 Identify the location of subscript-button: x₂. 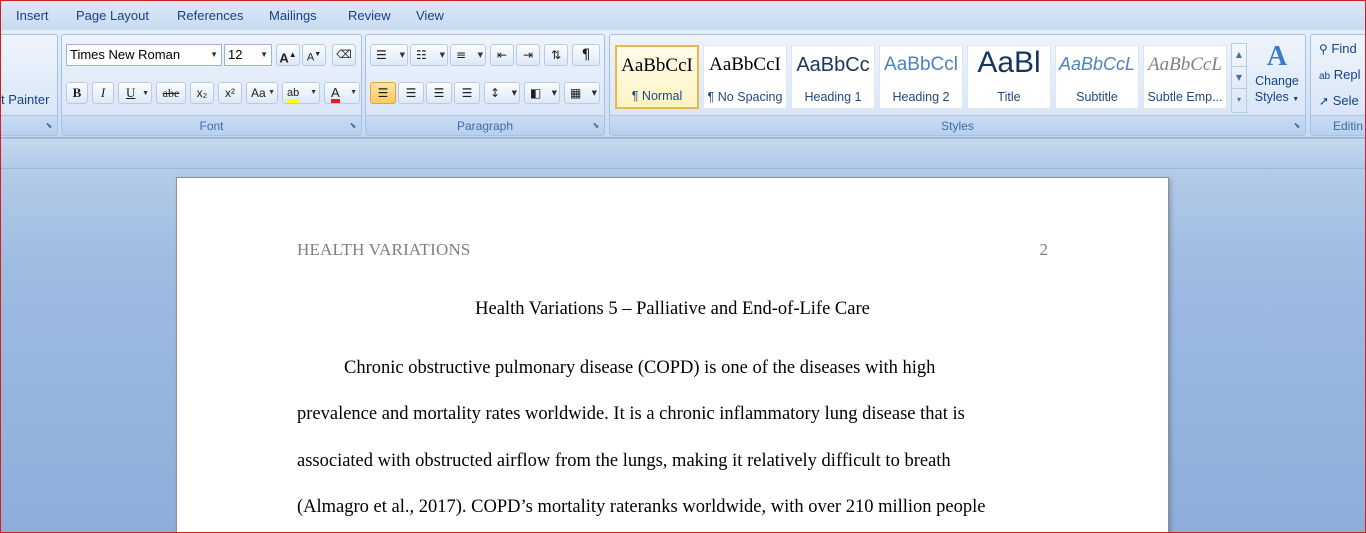
(202, 93).